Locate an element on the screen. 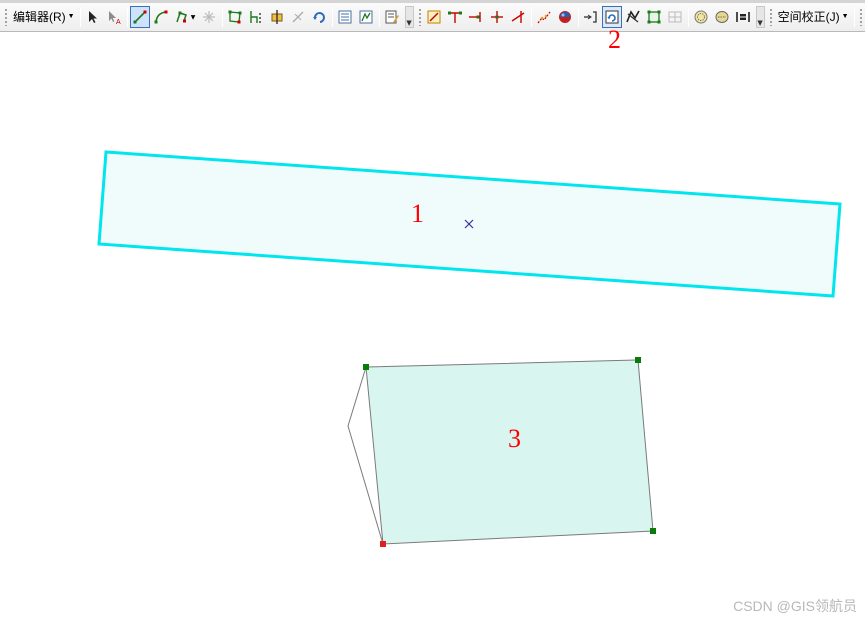 The height and width of the screenshot is (624, 865). split-tool-button is located at coordinates (298, 17).